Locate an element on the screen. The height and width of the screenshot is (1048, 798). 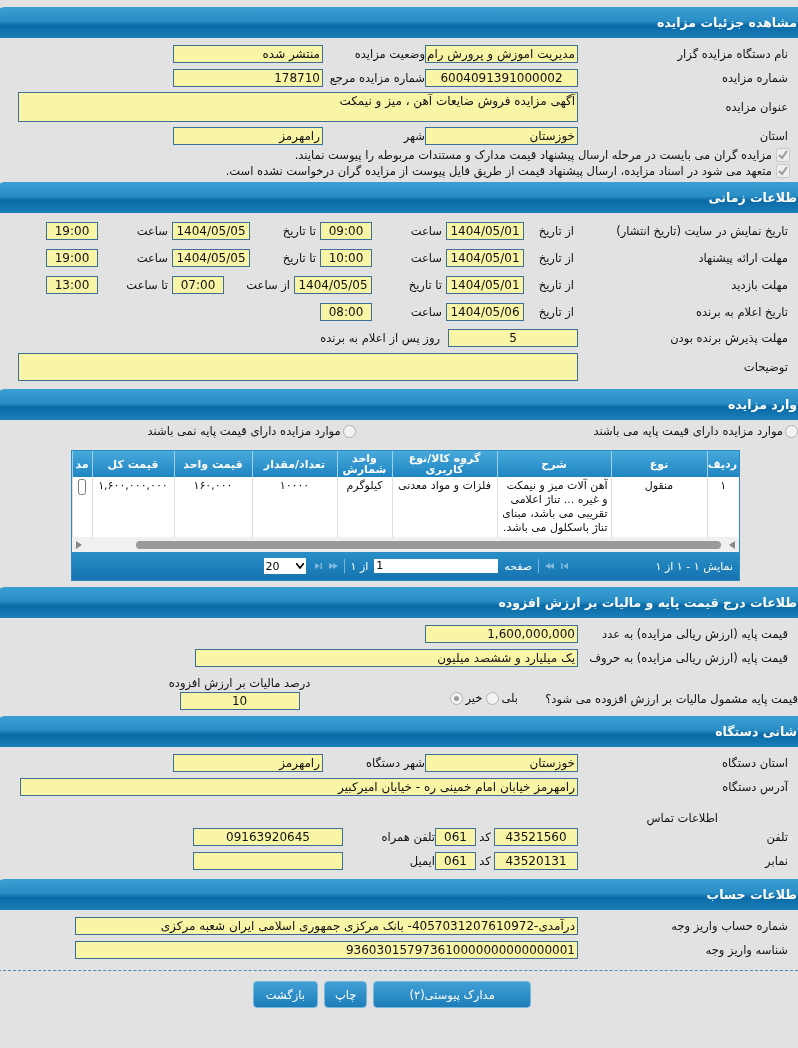
column-header: تعداد/مقدار is located at coordinates (294, 464).